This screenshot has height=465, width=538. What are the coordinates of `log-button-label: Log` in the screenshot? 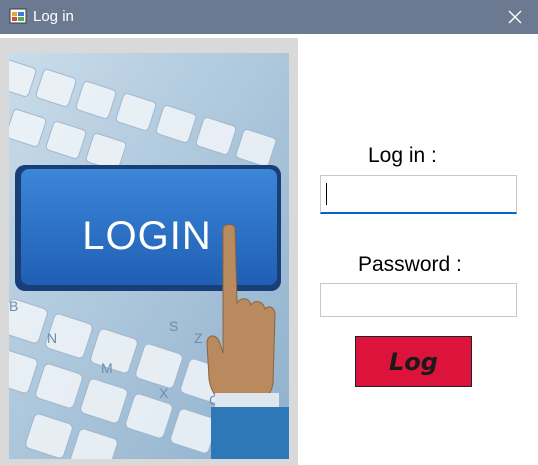 It's located at (413, 361).